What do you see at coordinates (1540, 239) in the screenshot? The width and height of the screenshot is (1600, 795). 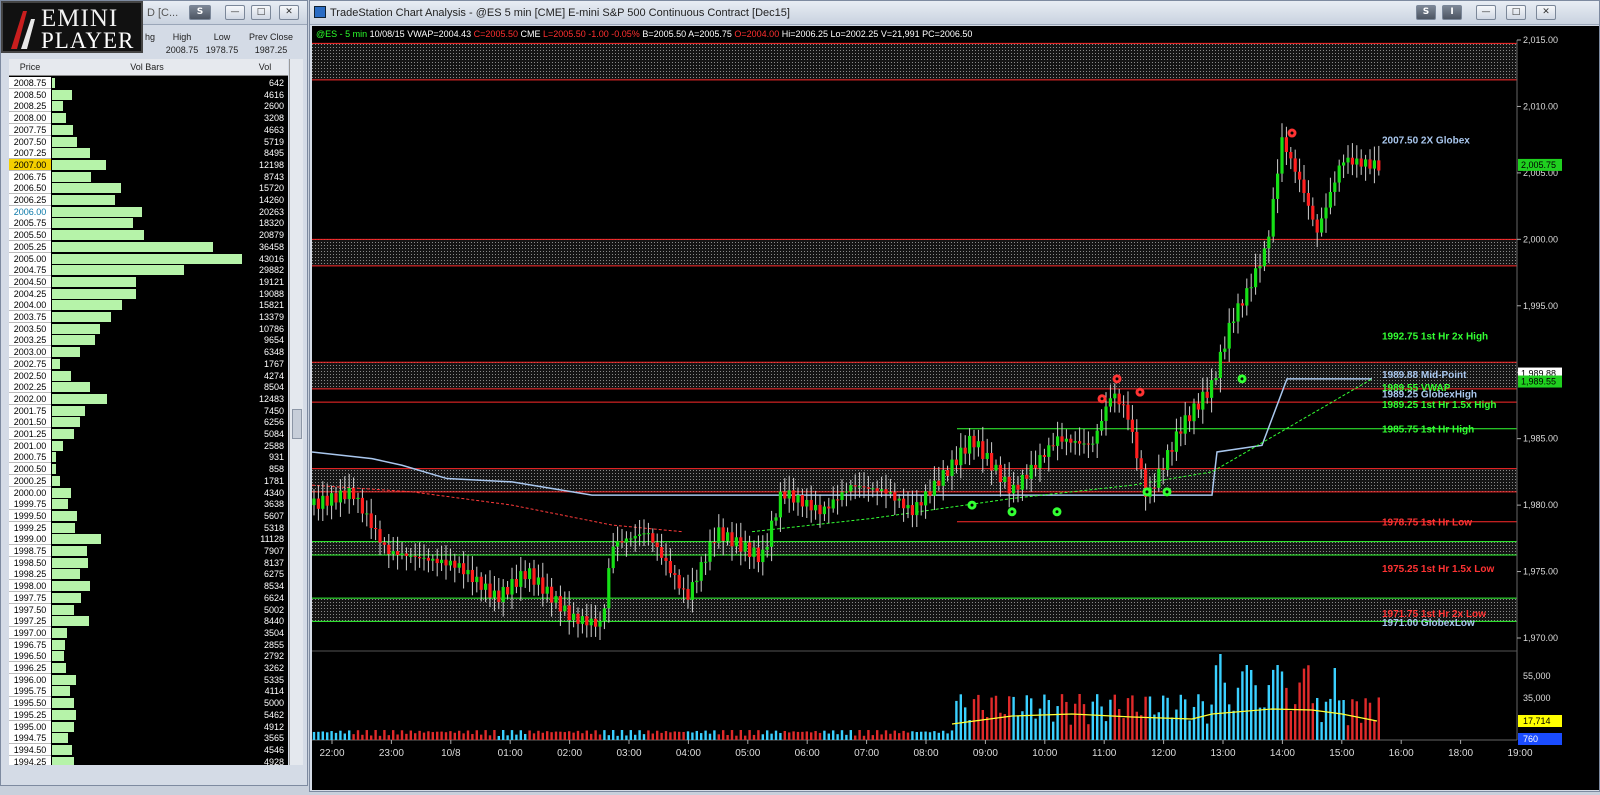 I see `price-tick-label: 2,000.00` at bounding box center [1540, 239].